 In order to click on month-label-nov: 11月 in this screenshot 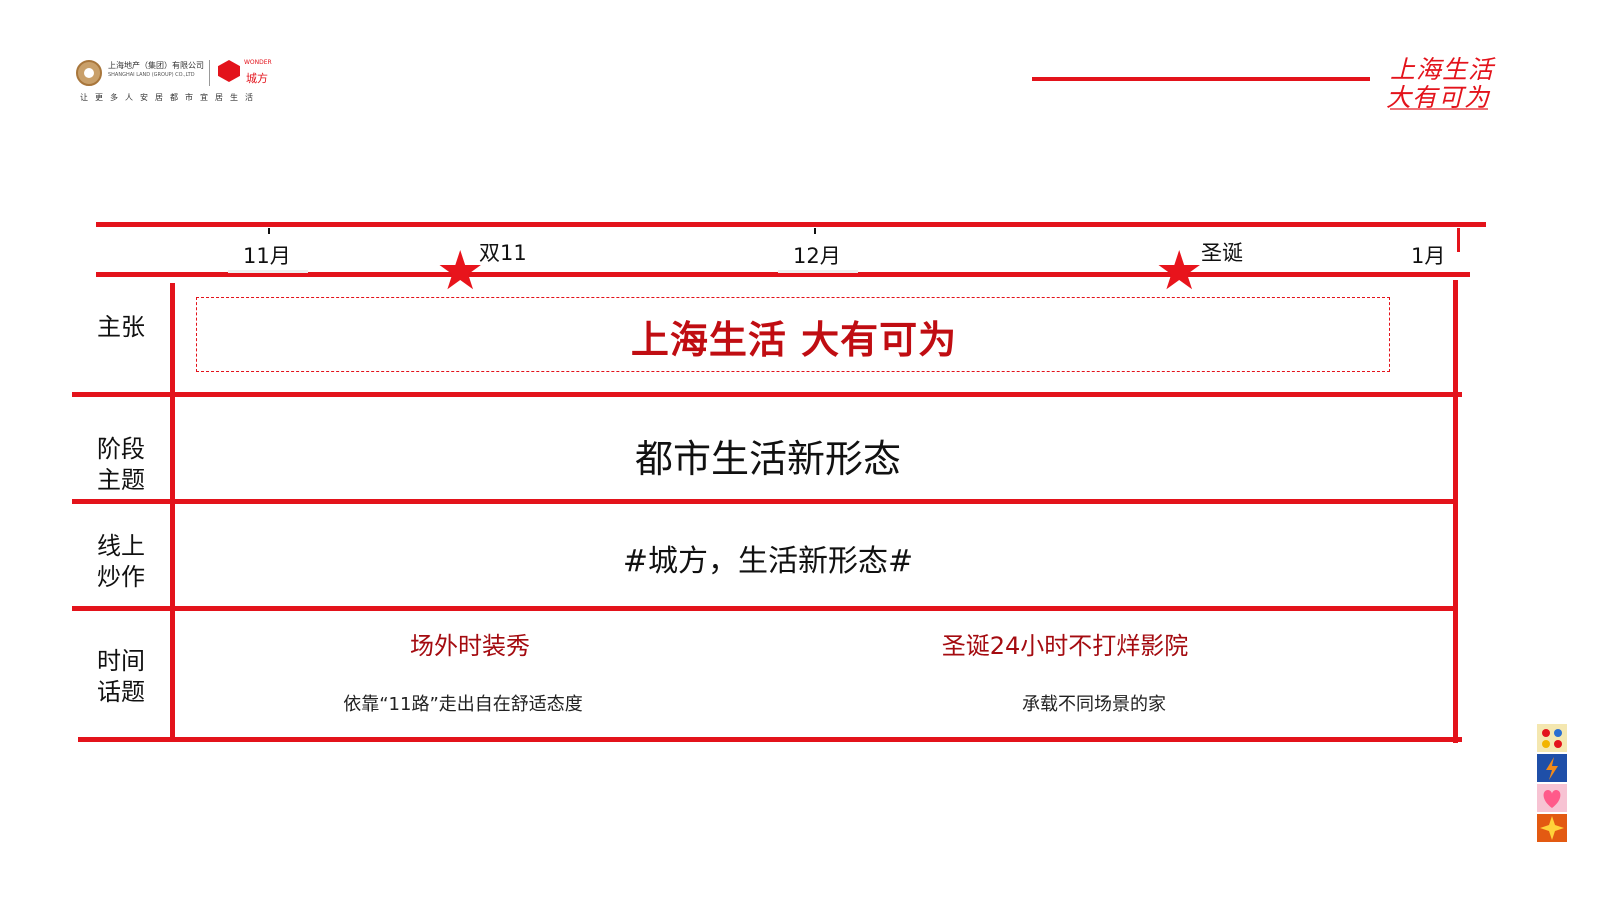, I will do `click(267, 256)`.